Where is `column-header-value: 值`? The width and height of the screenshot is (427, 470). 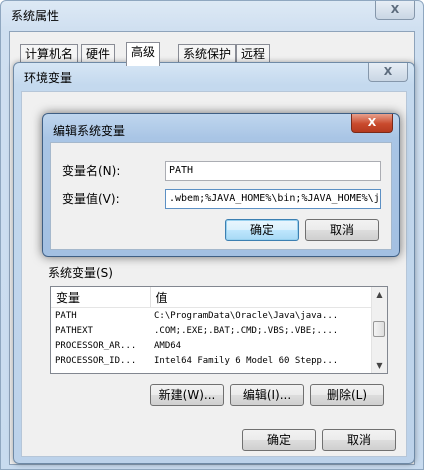 column-header-value: 值 is located at coordinates (260, 297).